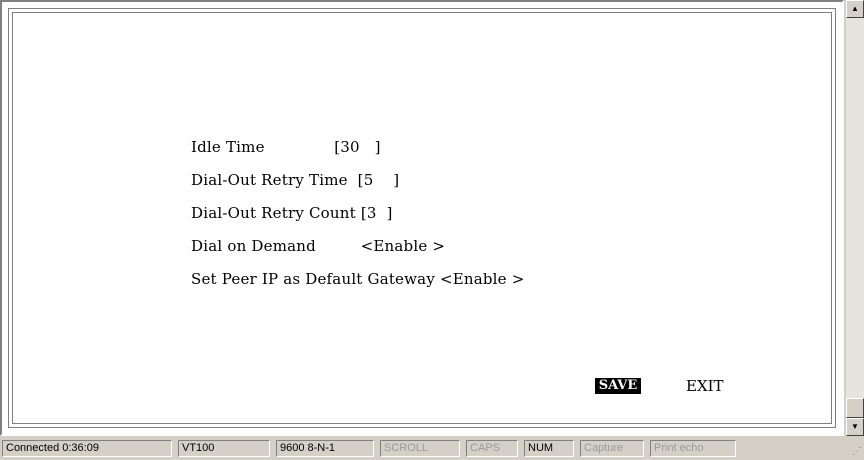 The height and width of the screenshot is (460, 864). What do you see at coordinates (420, 448) in the screenshot?
I see `status-scroll: SCROLL` at bounding box center [420, 448].